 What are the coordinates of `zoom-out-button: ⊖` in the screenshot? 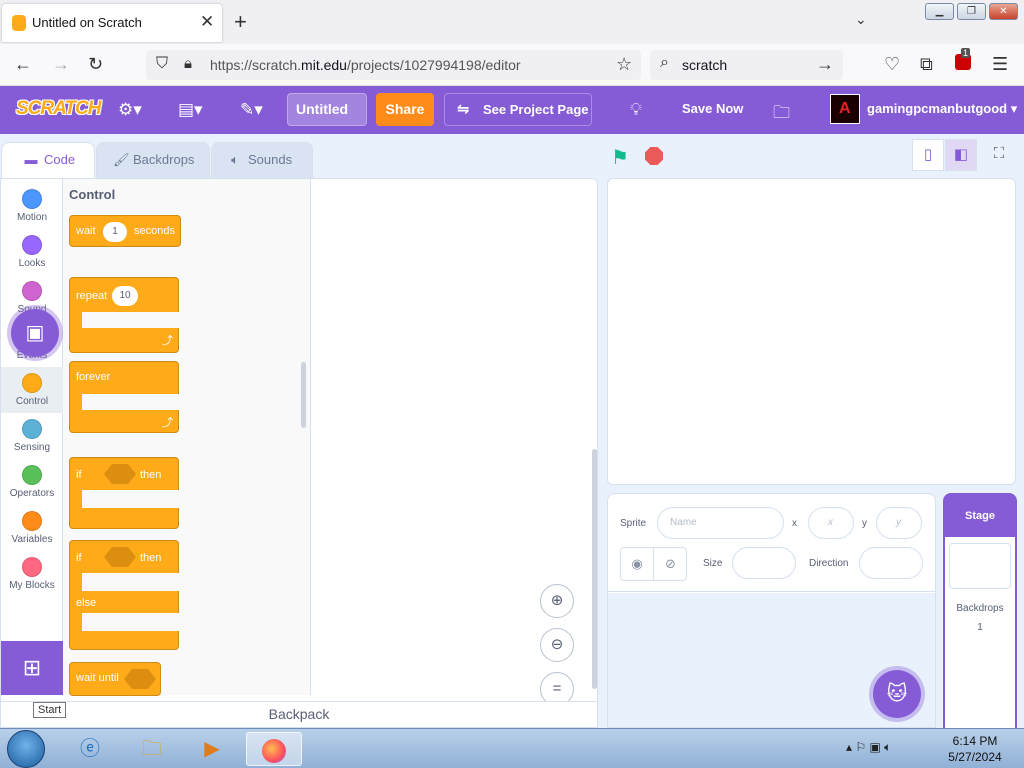 It's located at (557, 645).